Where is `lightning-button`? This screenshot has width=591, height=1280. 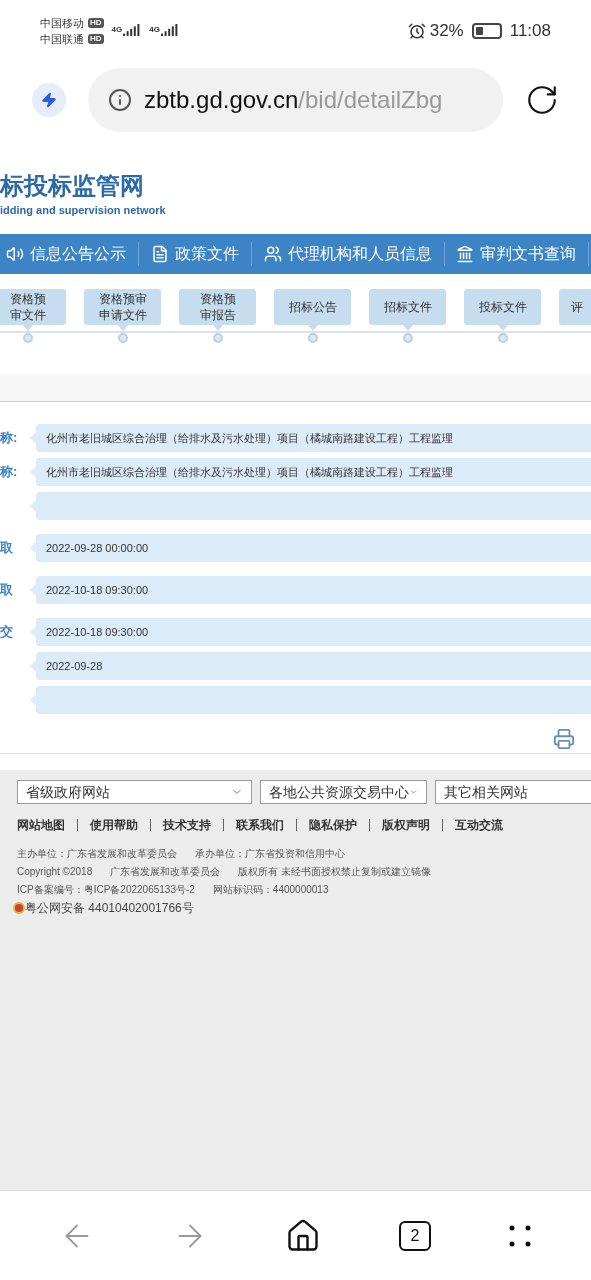 lightning-button is located at coordinates (49, 100).